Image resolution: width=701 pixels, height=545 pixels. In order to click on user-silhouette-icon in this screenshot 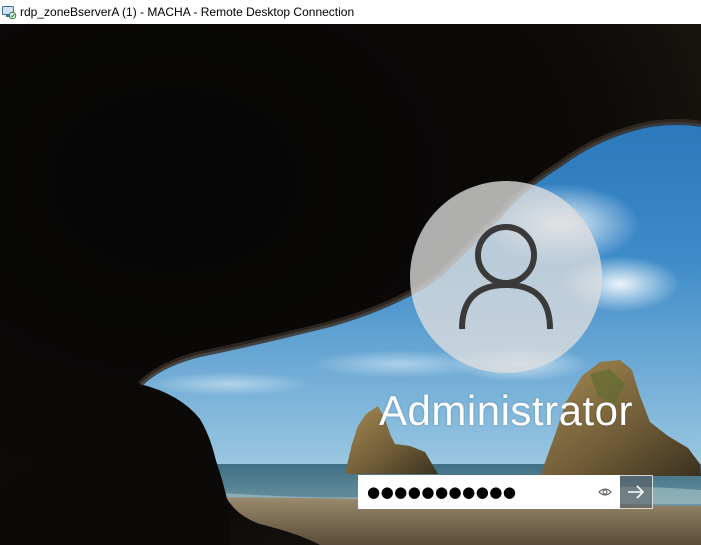, I will do `click(506, 277)`.